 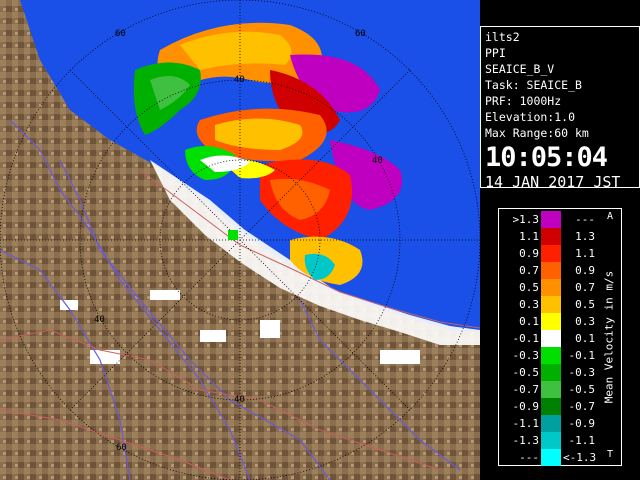 I want to click on legend-row: 0.3 0.5, so click(x=547, y=304).